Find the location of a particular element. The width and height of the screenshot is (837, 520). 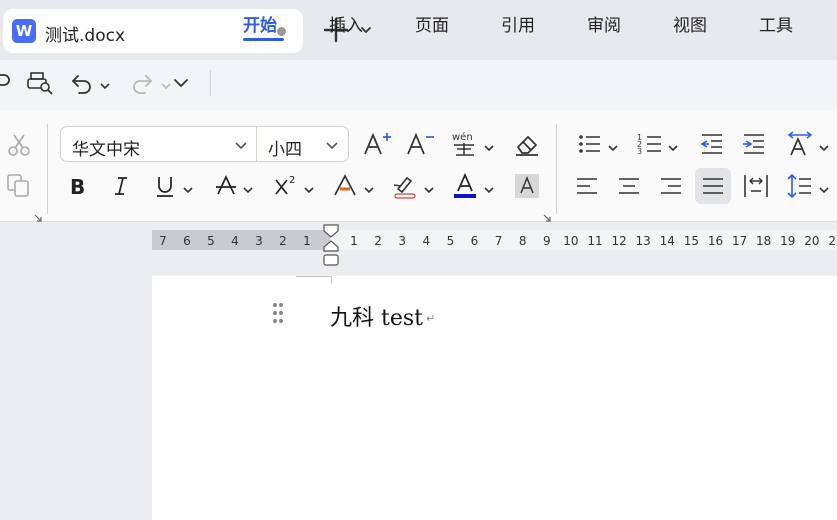

font-color-icon is located at coordinates (465, 185).